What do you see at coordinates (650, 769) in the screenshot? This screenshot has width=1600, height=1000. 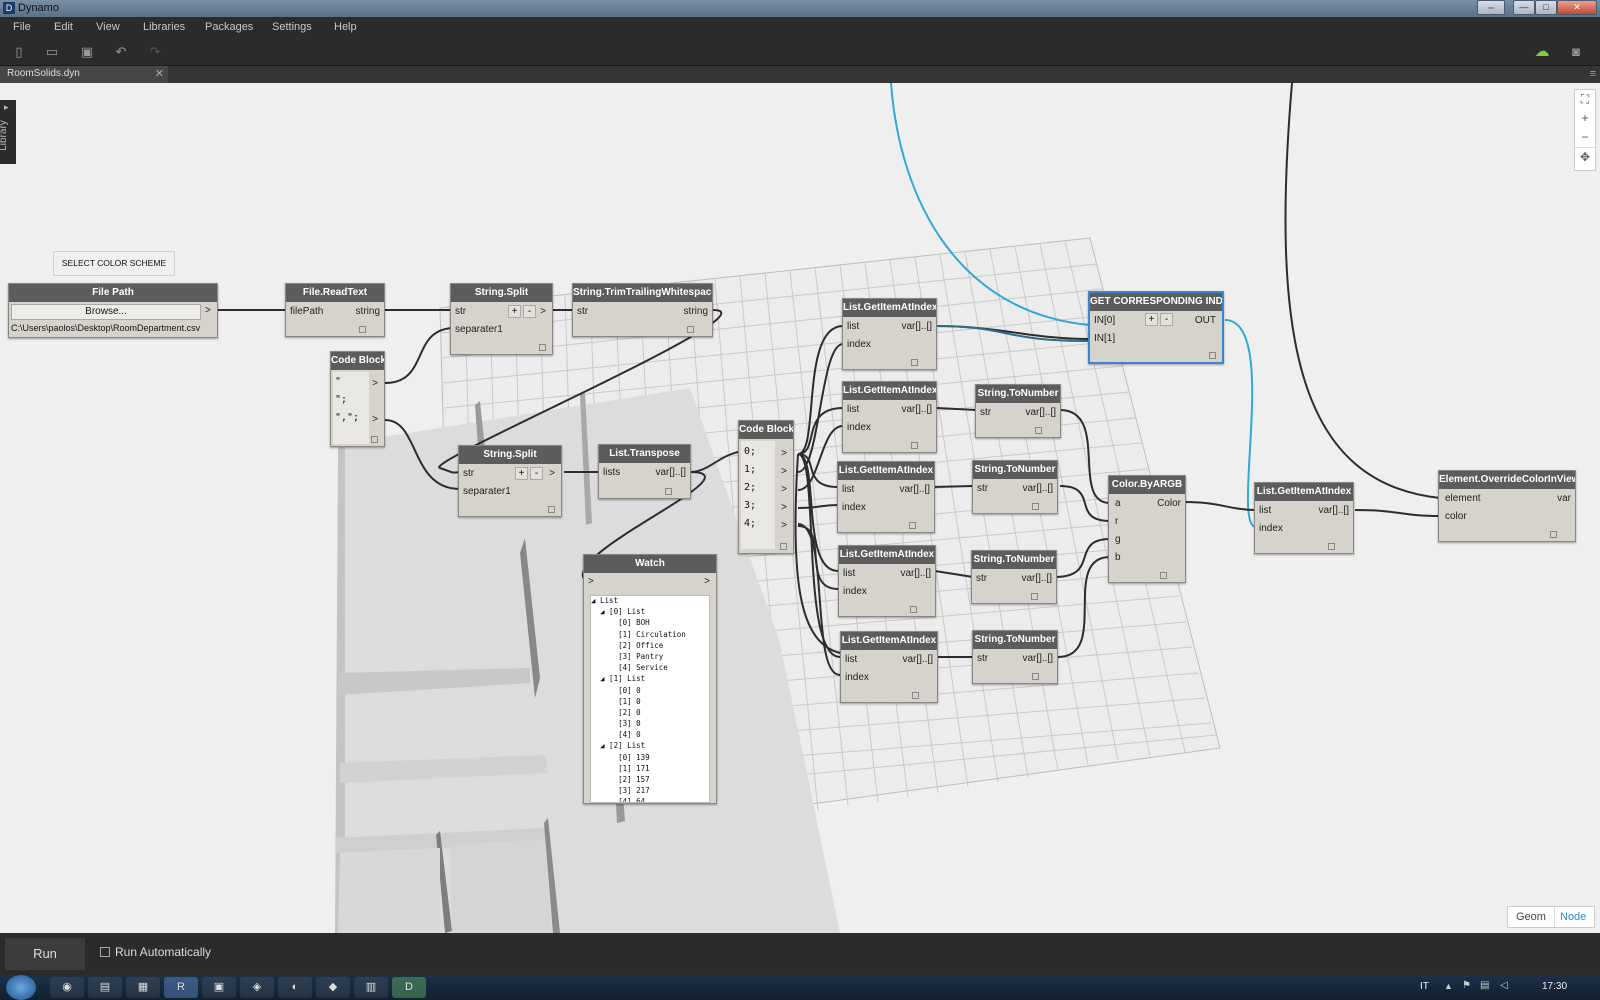 I see `watch-tree-item: [1] 171` at bounding box center [650, 769].